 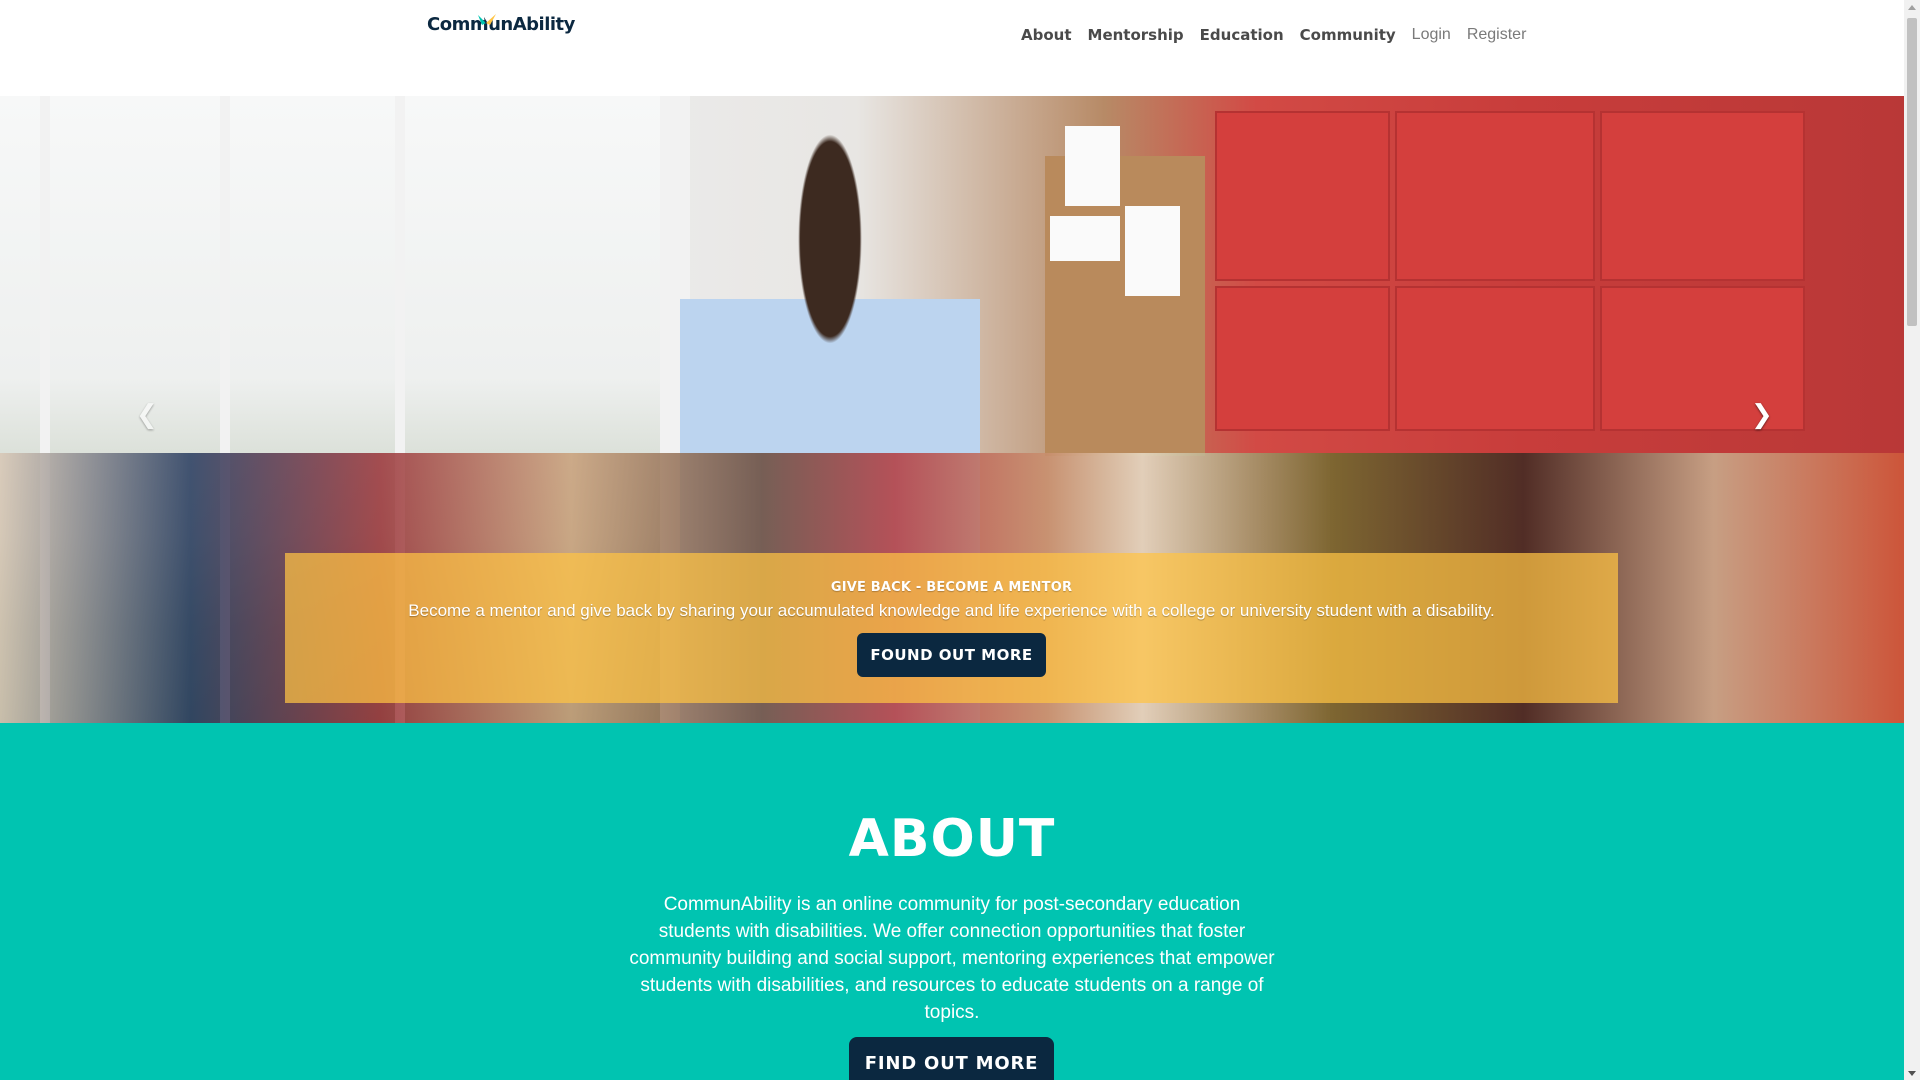 I want to click on nav-login: Login, so click(x=1431, y=35).